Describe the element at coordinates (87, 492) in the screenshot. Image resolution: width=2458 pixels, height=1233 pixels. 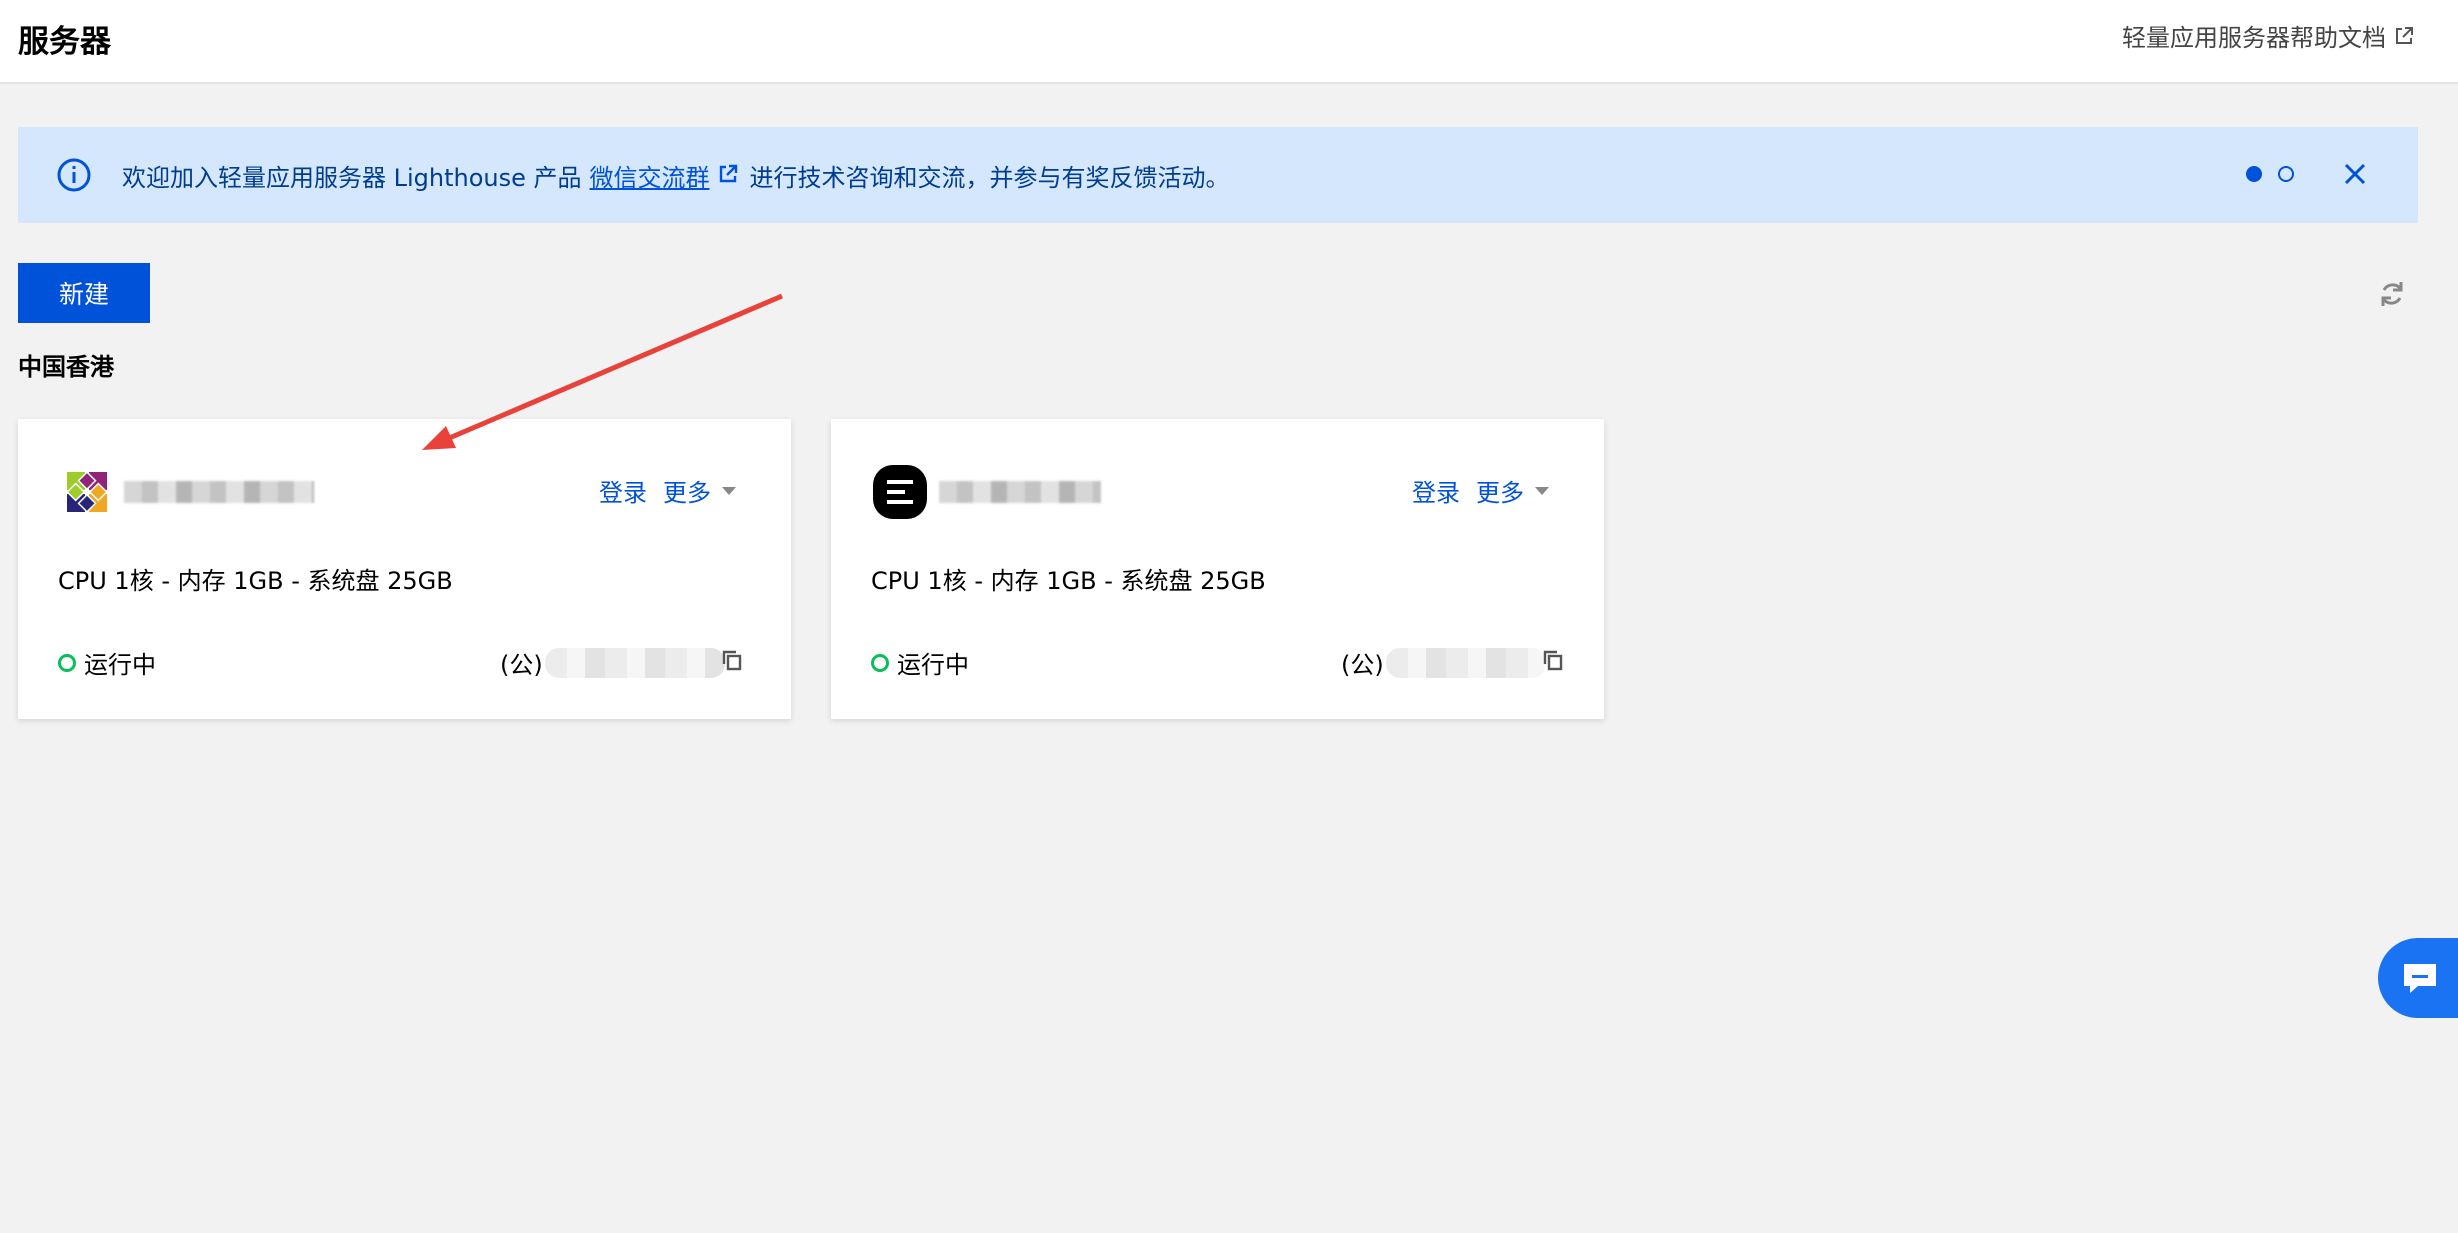
I see `centos-logo-icon` at that location.